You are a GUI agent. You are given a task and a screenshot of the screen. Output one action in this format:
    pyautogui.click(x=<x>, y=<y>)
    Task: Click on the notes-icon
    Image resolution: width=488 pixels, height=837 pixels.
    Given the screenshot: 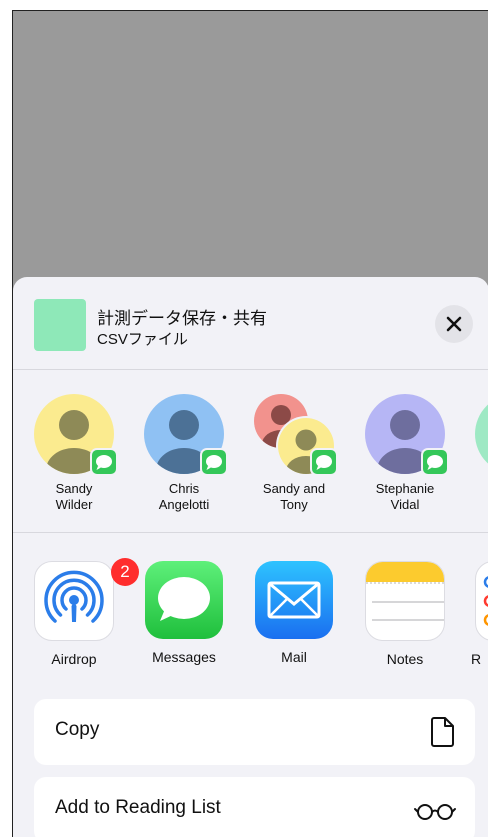 What is the action you would take?
    pyautogui.click(x=405, y=601)
    